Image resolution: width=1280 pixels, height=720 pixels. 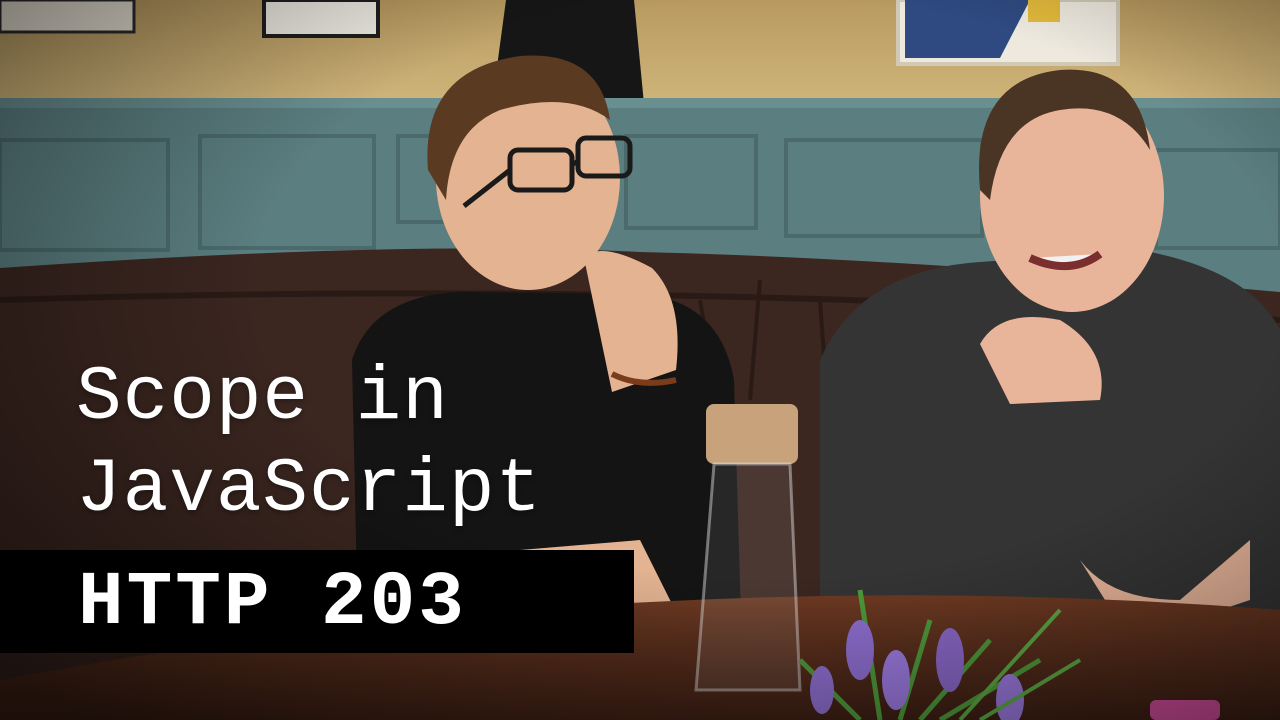 I want to click on title-line-2: JavaScript, so click(x=309, y=490).